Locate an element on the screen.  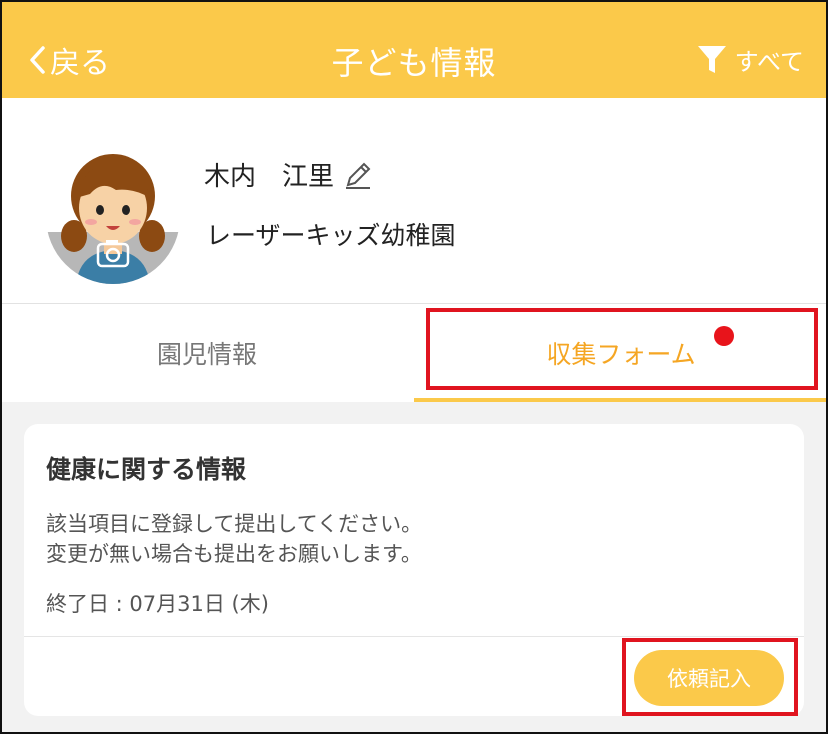
top-bar: 戻る 子ども情報 すべて is located at coordinates (414, 49).